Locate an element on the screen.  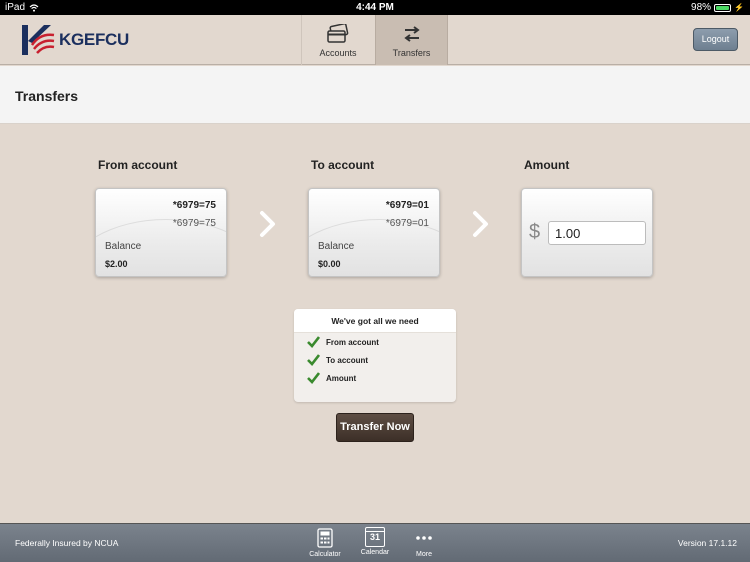
footer-more: More is located at coordinates (424, 542).